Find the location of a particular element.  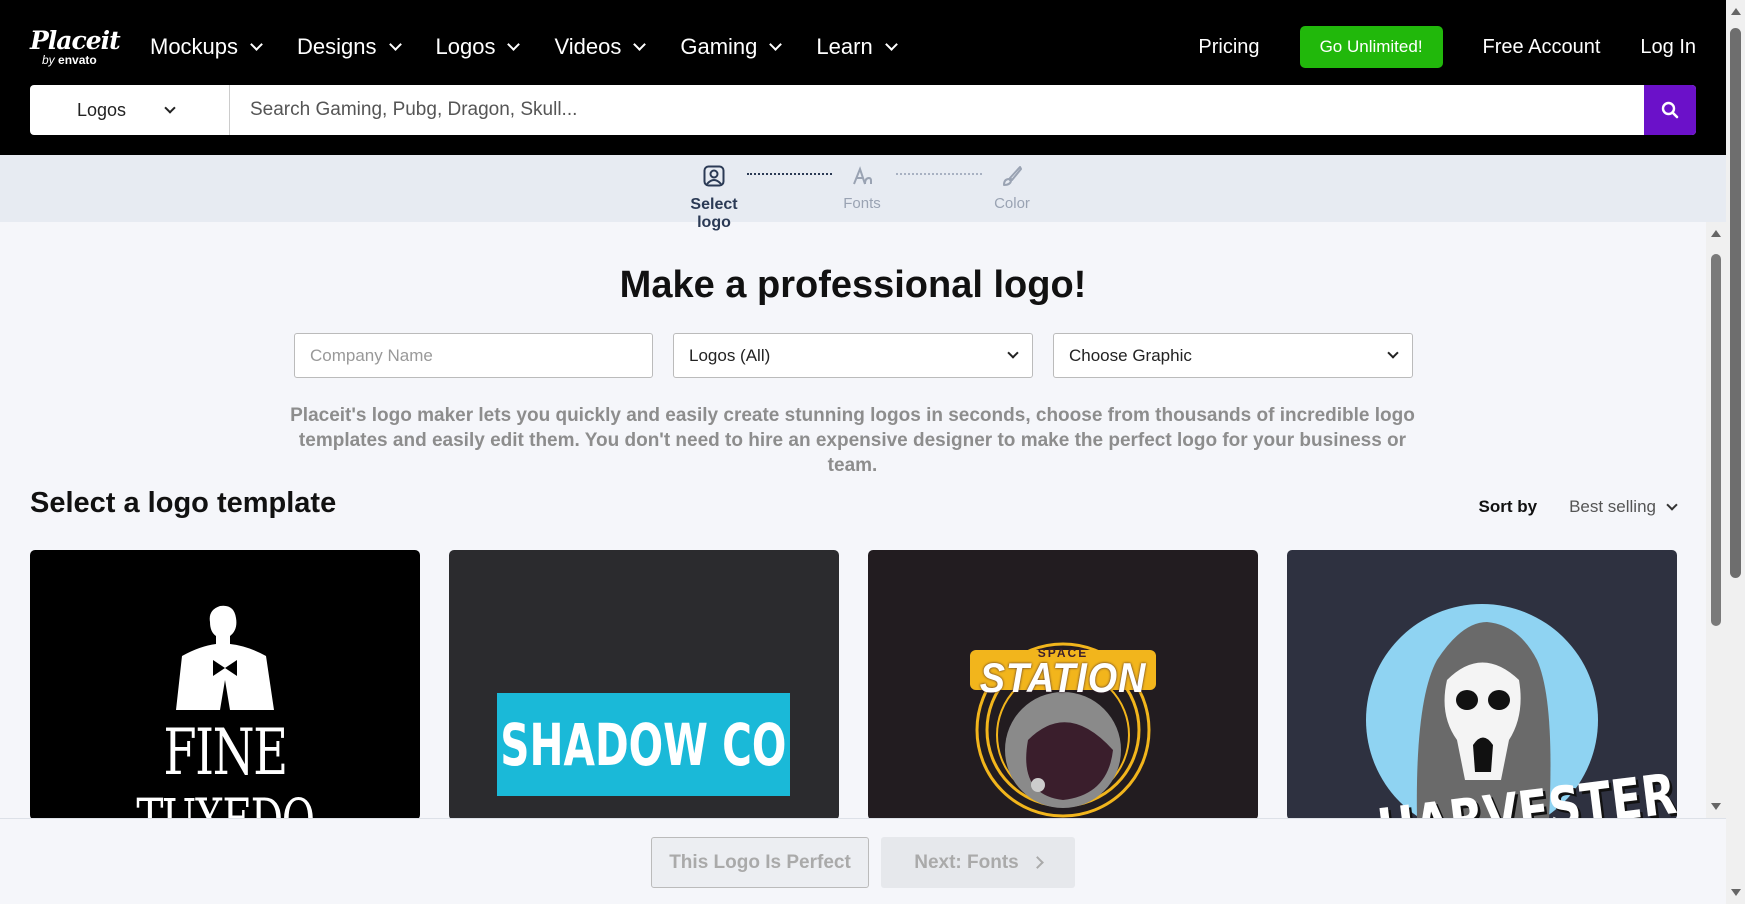

this-logo-is-perfect-button: This Logo Is Perfect is located at coordinates (760, 862).